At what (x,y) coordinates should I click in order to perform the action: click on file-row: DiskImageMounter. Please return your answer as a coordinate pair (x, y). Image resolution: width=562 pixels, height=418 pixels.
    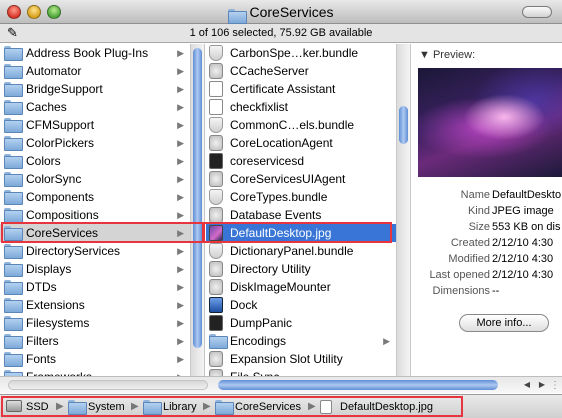
    Looking at the image, I should click on (301, 287).